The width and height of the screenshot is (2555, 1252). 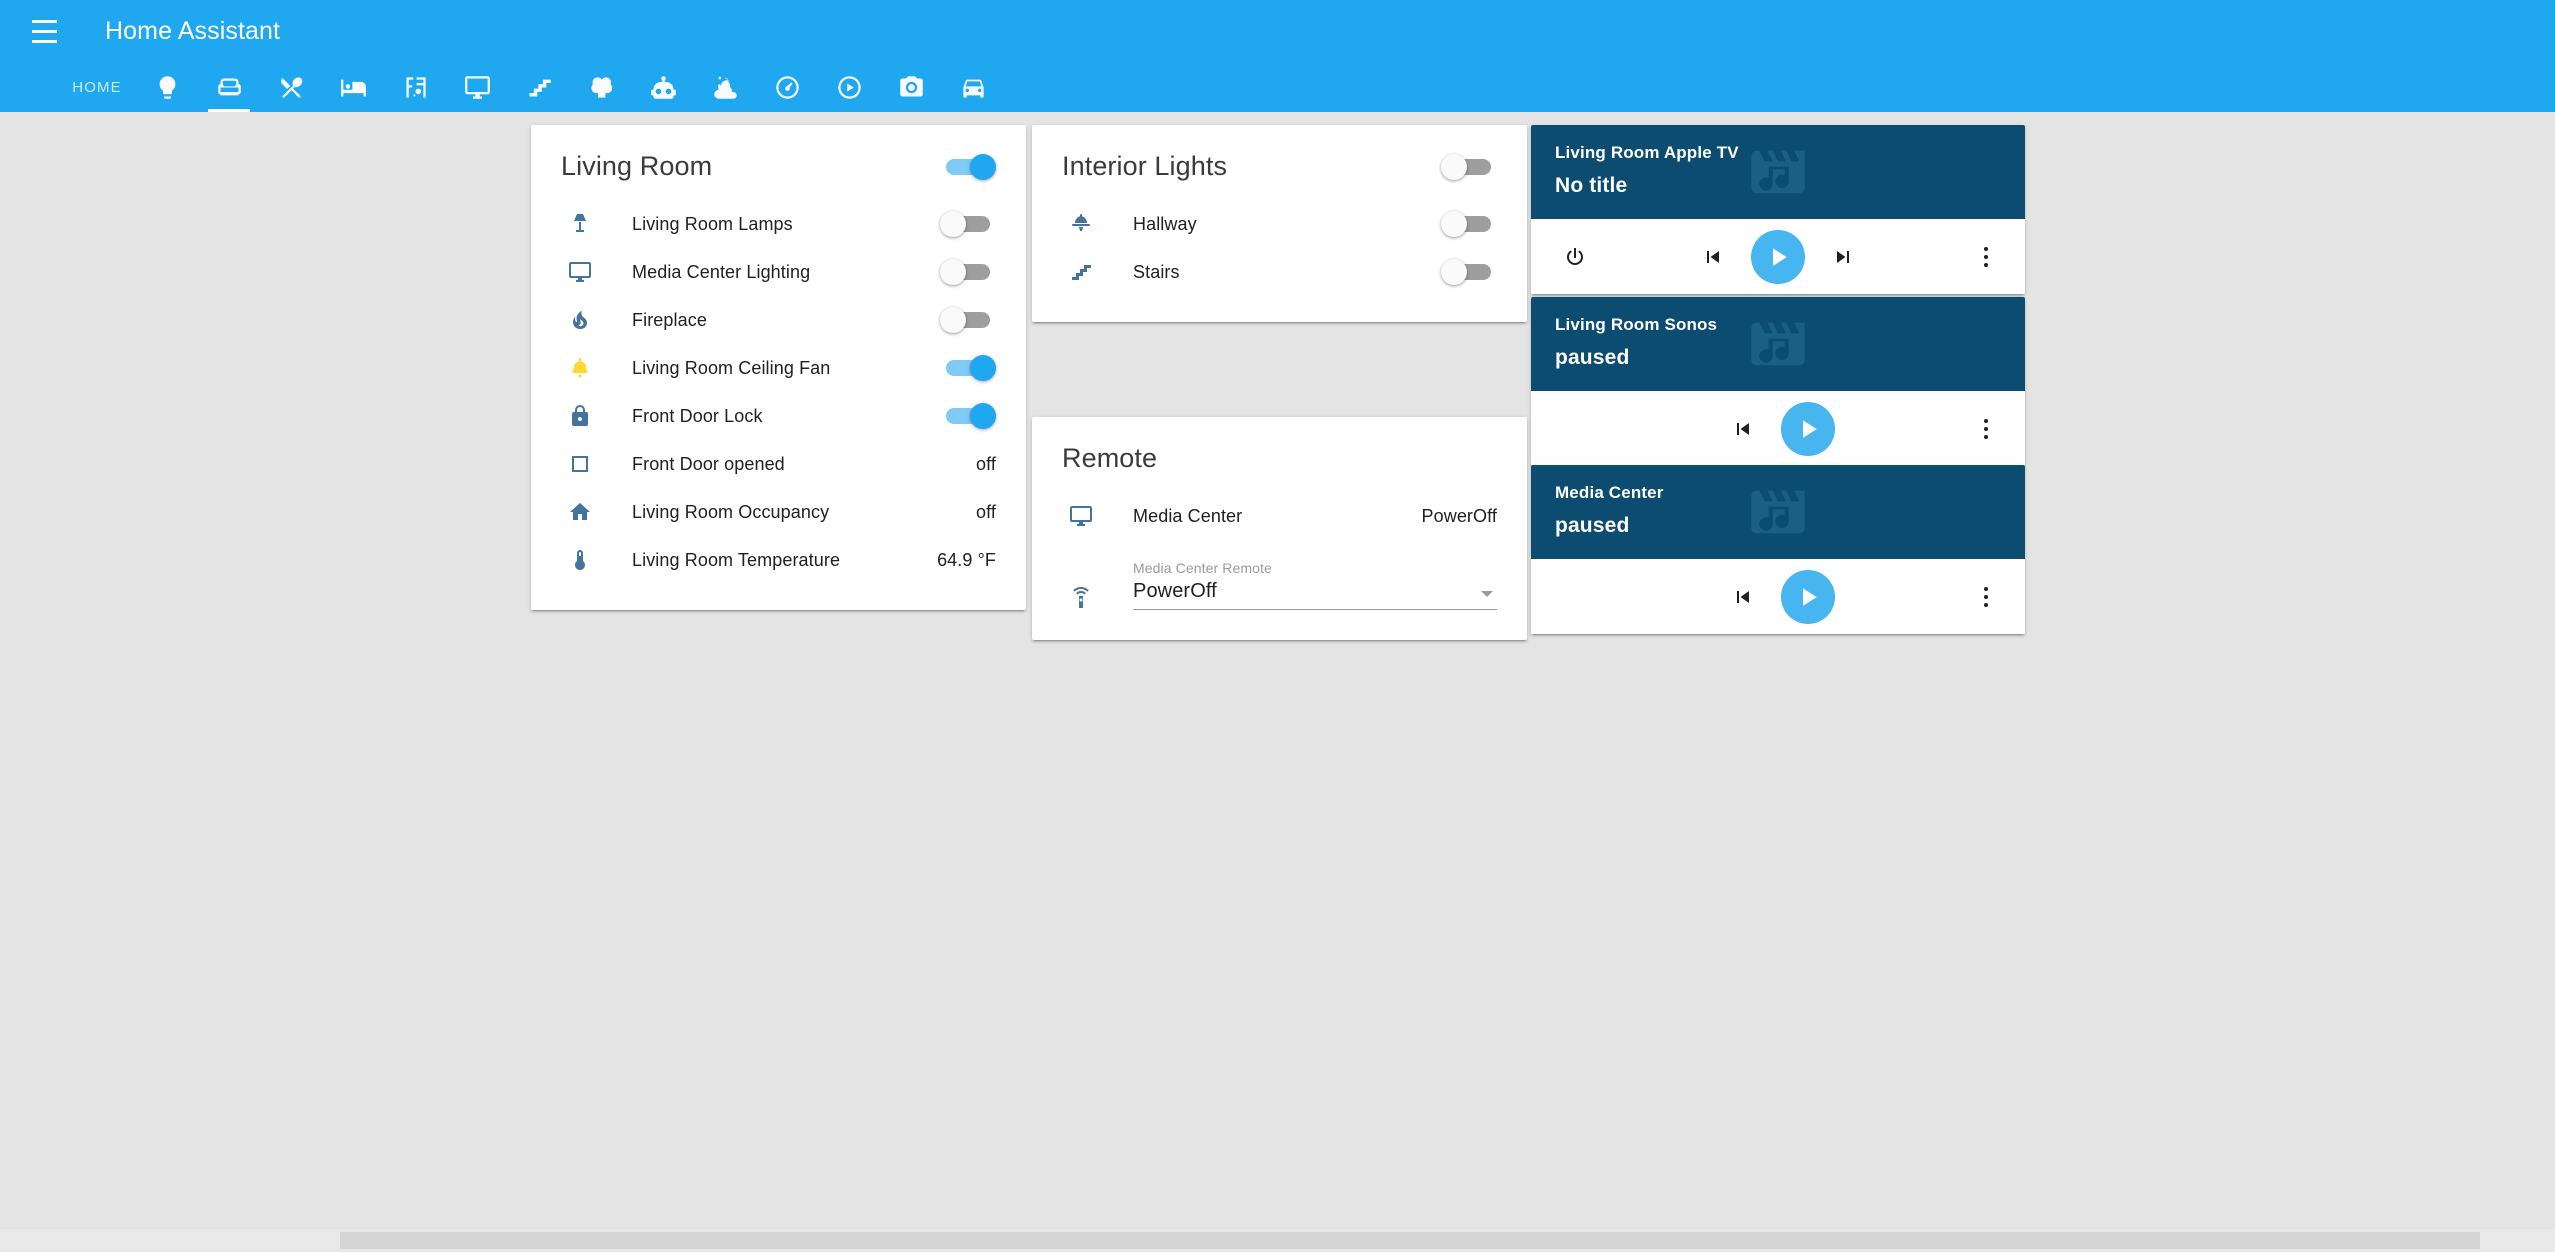 What do you see at coordinates (1279, 449) in the screenshot?
I see `remote-card-header: Remote` at bounding box center [1279, 449].